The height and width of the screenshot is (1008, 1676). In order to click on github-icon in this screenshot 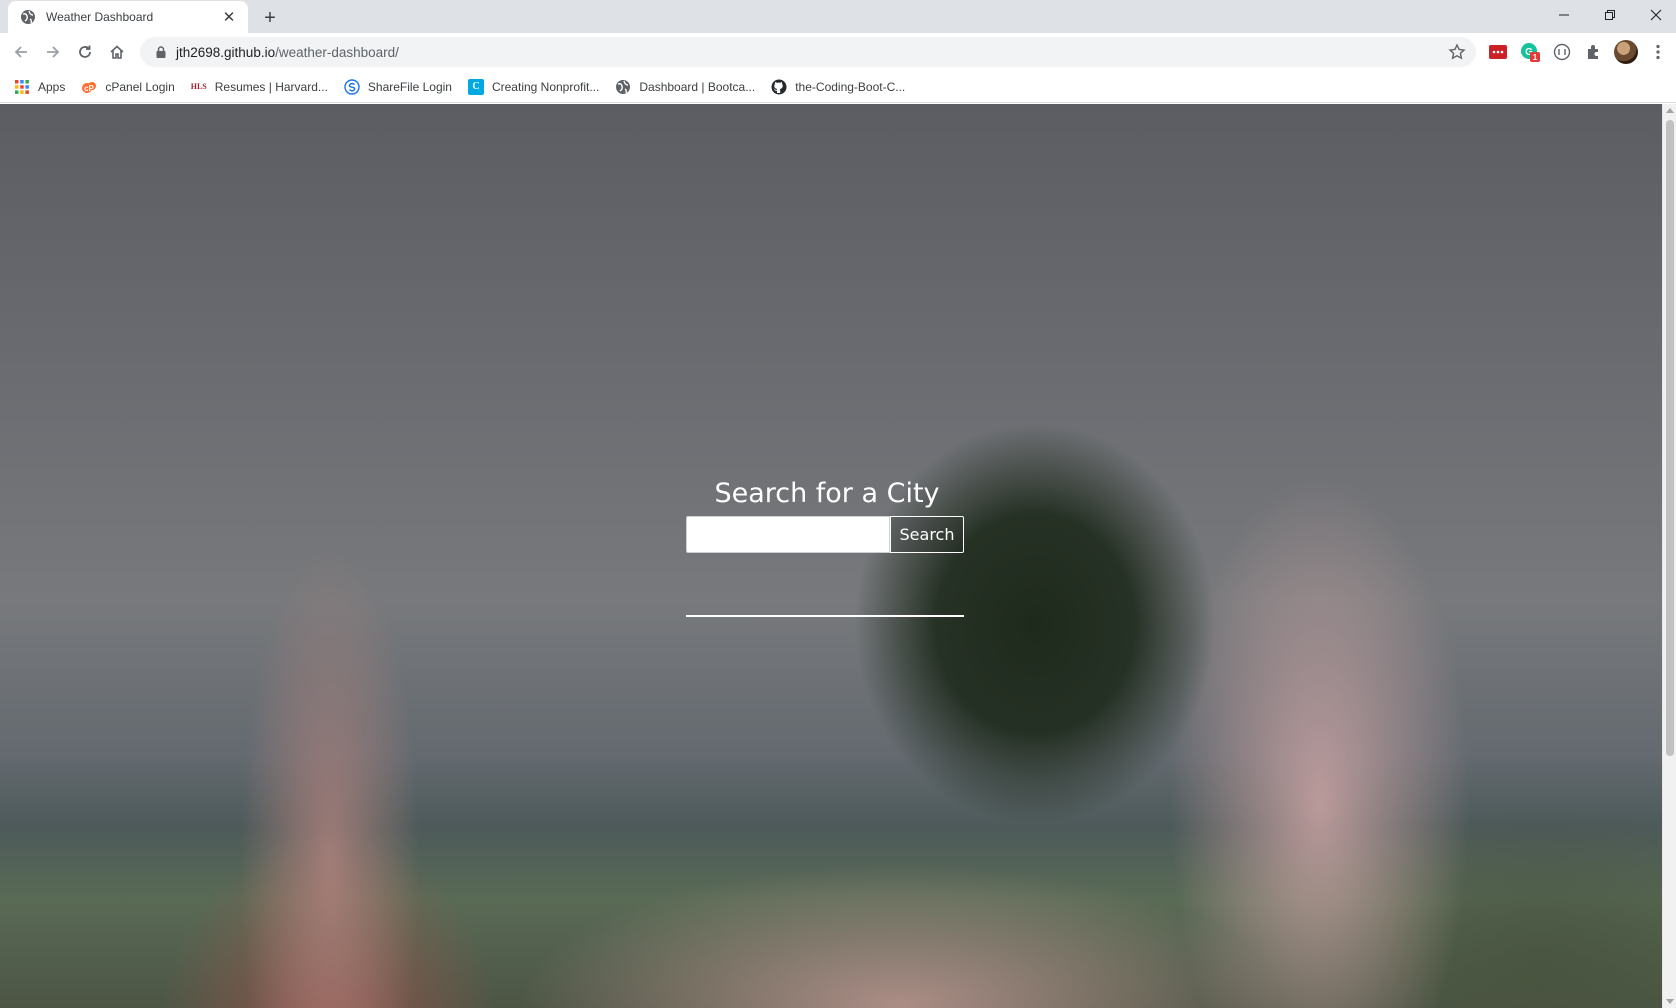, I will do `click(779, 86)`.